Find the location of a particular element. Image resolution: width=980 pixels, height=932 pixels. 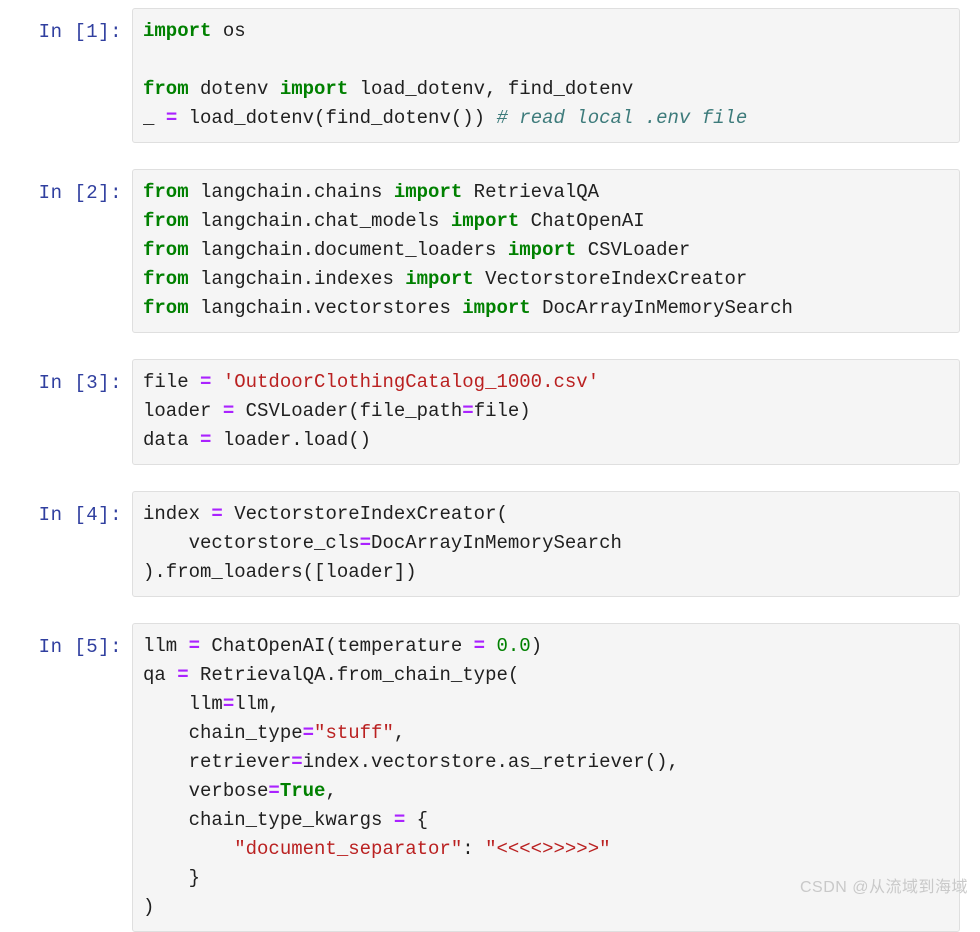

code-line: "document_separator": "<<<<>>>>>" is located at coordinates (376, 849).